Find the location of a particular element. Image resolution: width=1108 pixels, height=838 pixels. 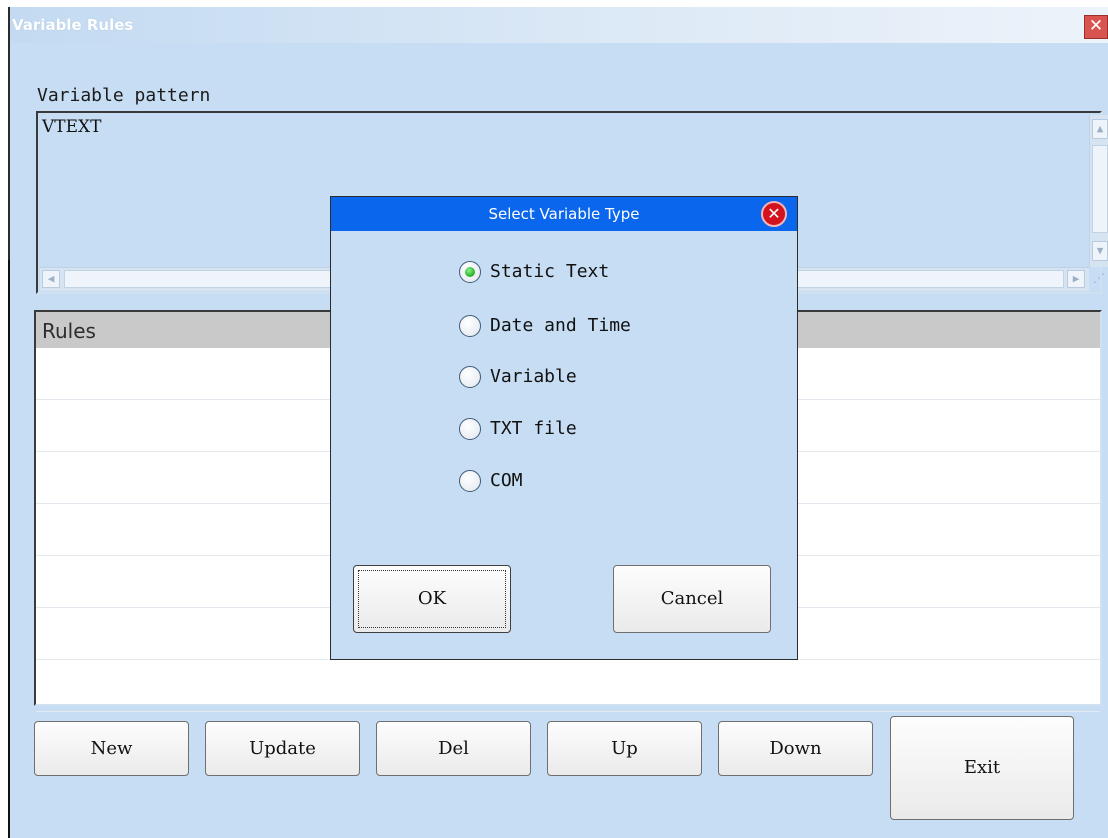

pattern-value: VTEXT is located at coordinates (72, 127).